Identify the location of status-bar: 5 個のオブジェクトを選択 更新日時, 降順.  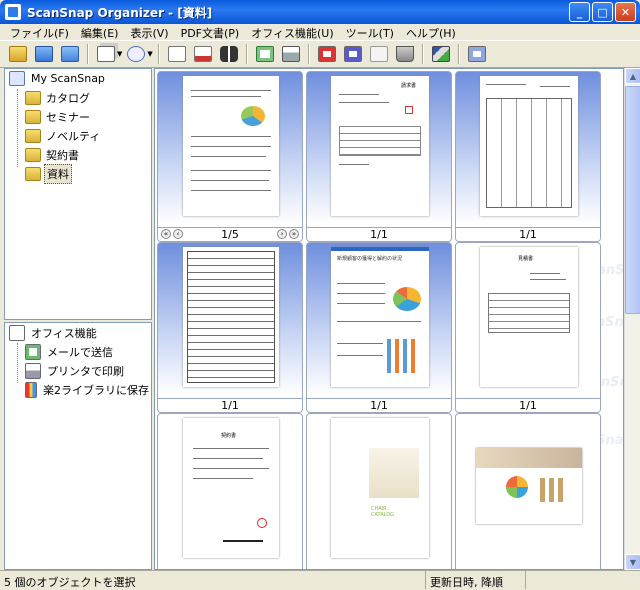
(320, 579).